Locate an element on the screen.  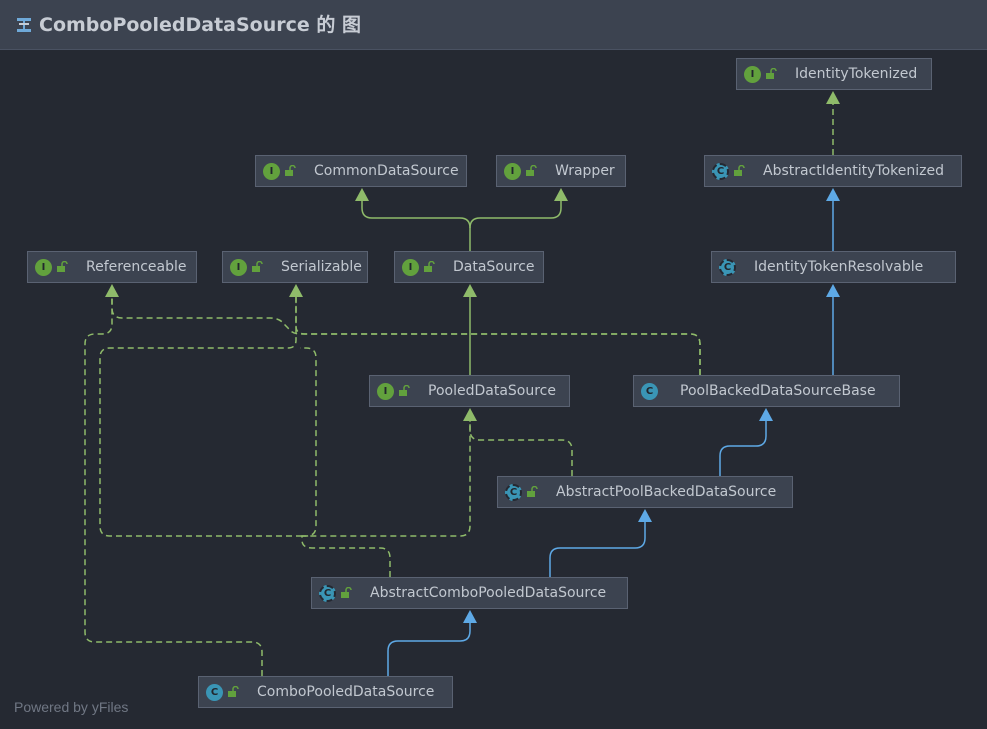
node-wrapper: I Wrapper is located at coordinates (561, 171).